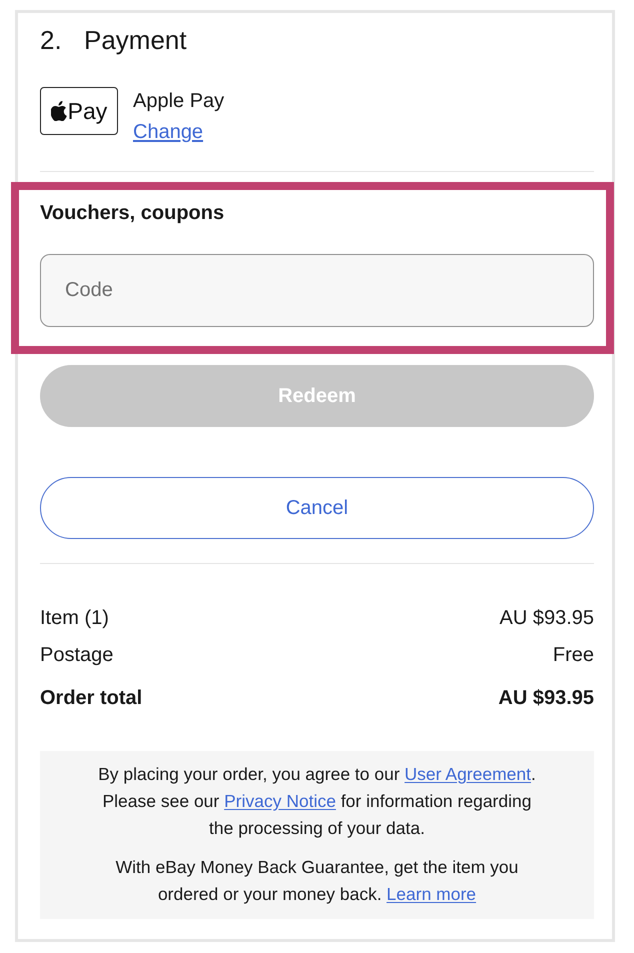 The height and width of the screenshot is (953, 634). What do you see at coordinates (467, 774) in the screenshot?
I see `text-link: User Agreement` at bounding box center [467, 774].